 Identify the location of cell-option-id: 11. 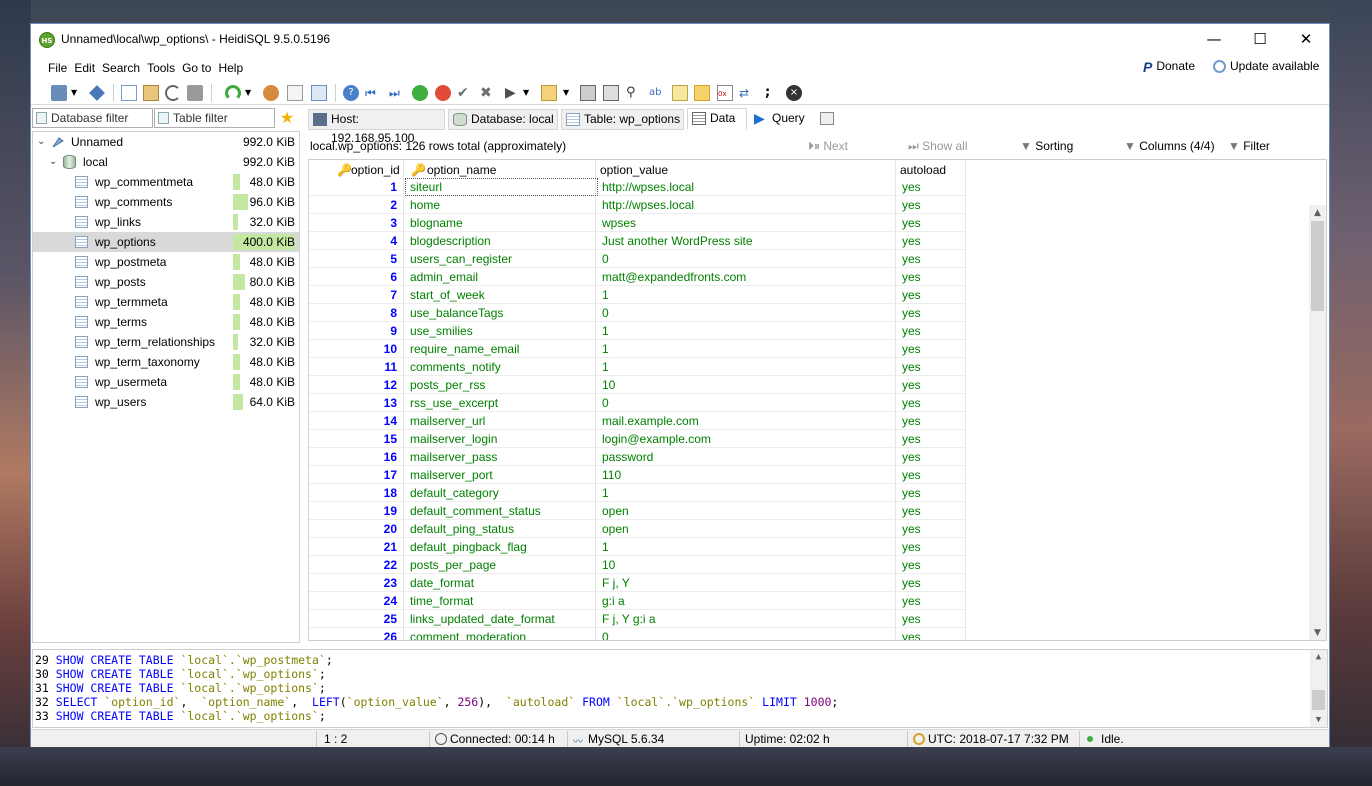
(353, 367).